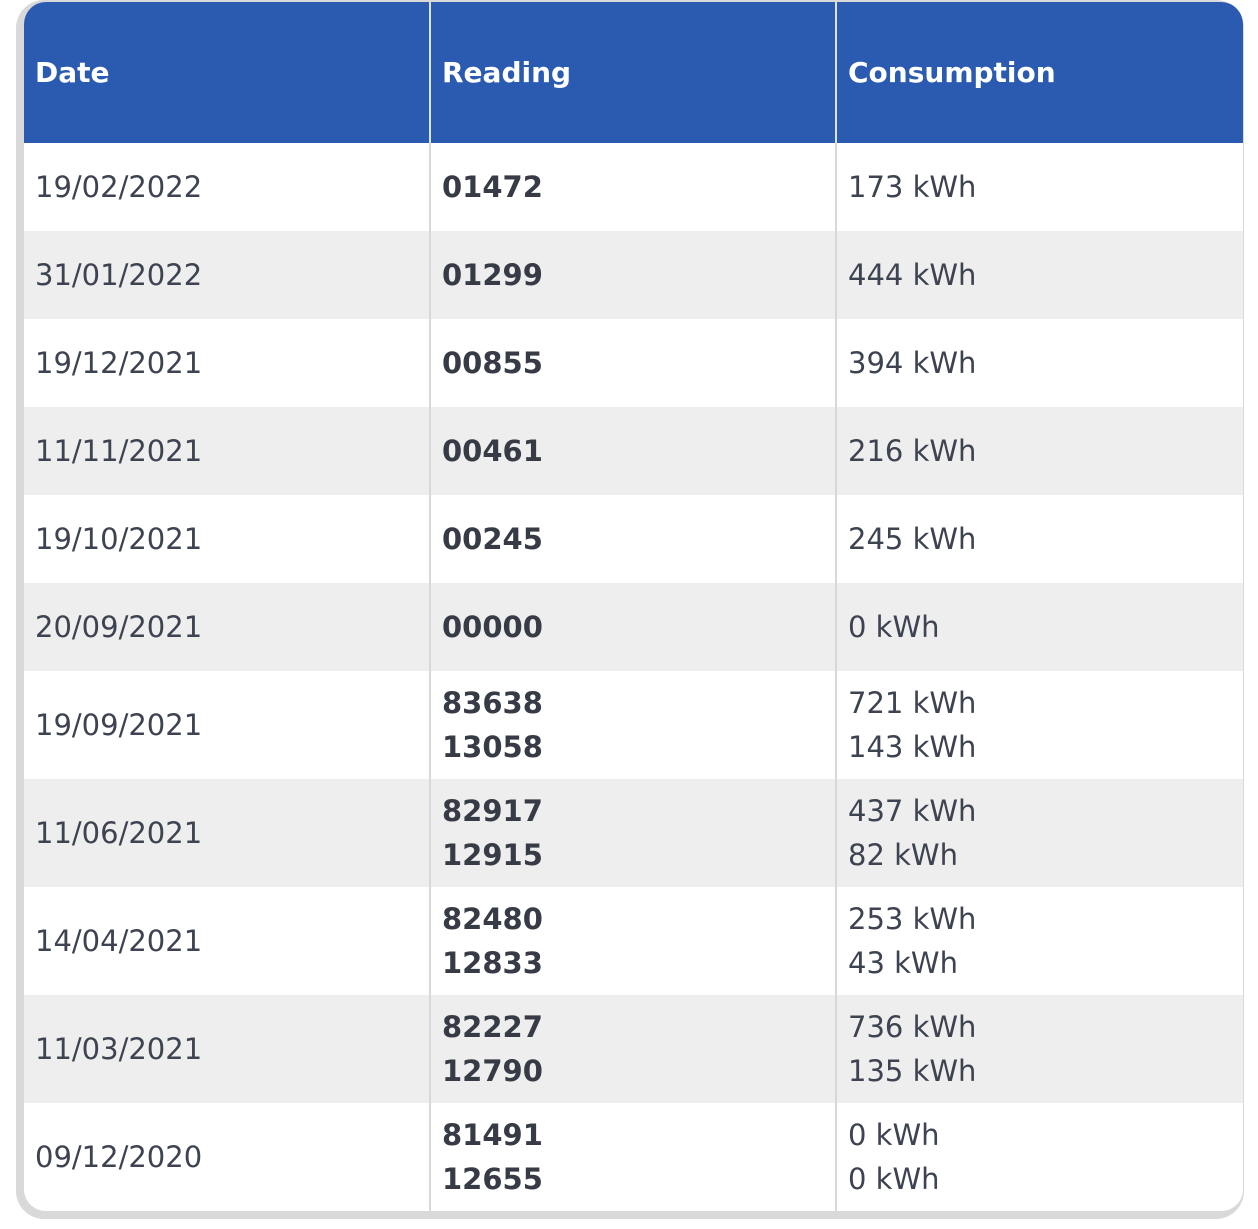 This screenshot has height=1229, width=1258. Describe the element at coordinates (903, 963) in the screenshot. I see `consumption-value: 43 kWh` at that location.